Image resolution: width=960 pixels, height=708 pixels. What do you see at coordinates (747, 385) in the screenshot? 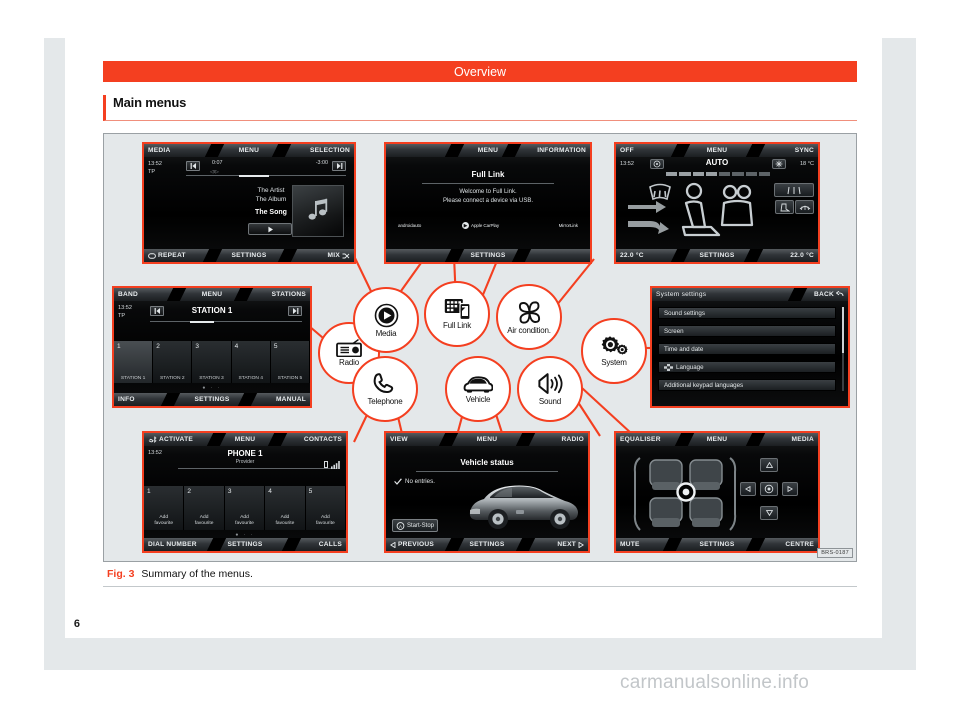
I see `system-row-additional-keypad-languages: Additional keypad languages` at bounding box center [747, 385].